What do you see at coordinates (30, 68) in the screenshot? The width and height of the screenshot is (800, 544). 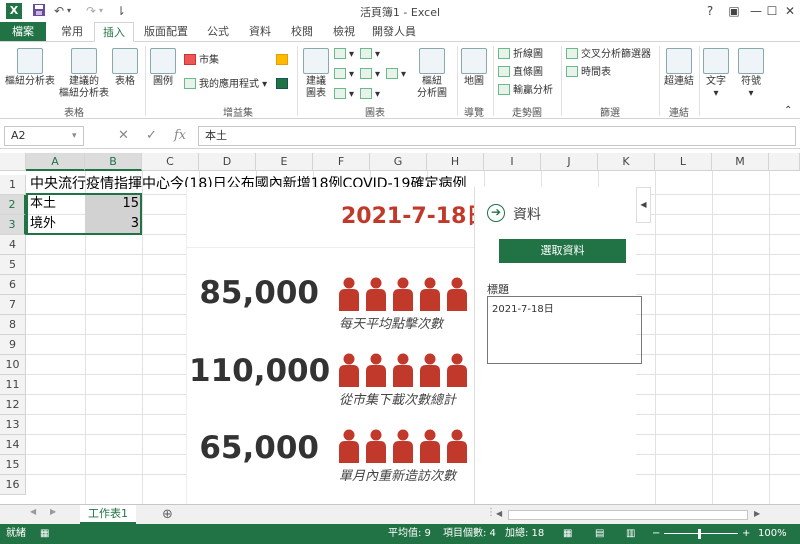 I see `pivot-table-button: 樞紐分析表` at bounding box center [30, 68].